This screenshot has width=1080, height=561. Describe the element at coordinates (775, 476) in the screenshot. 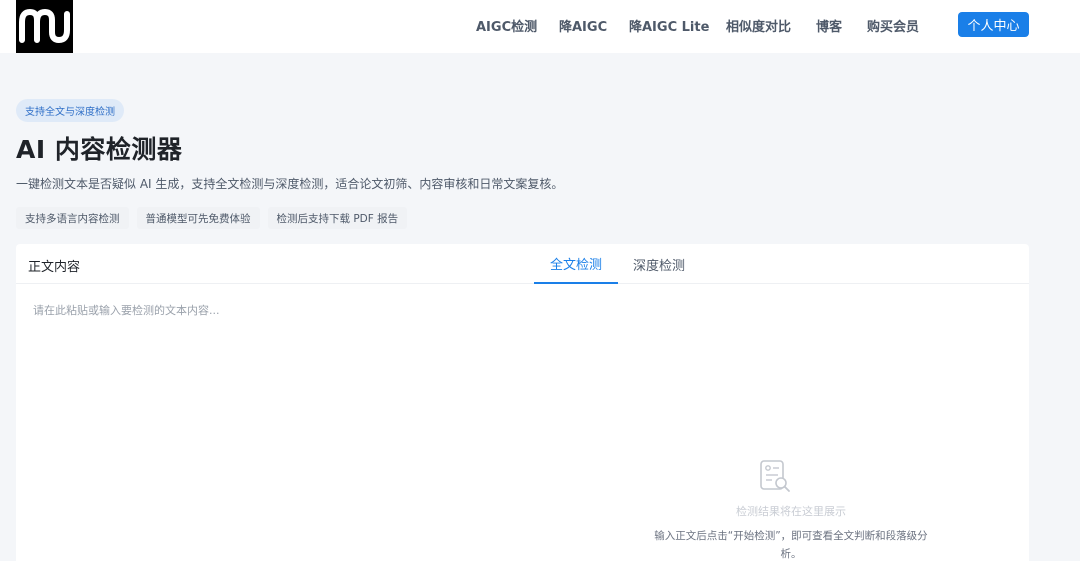

I see `document-search-icon` at that location.